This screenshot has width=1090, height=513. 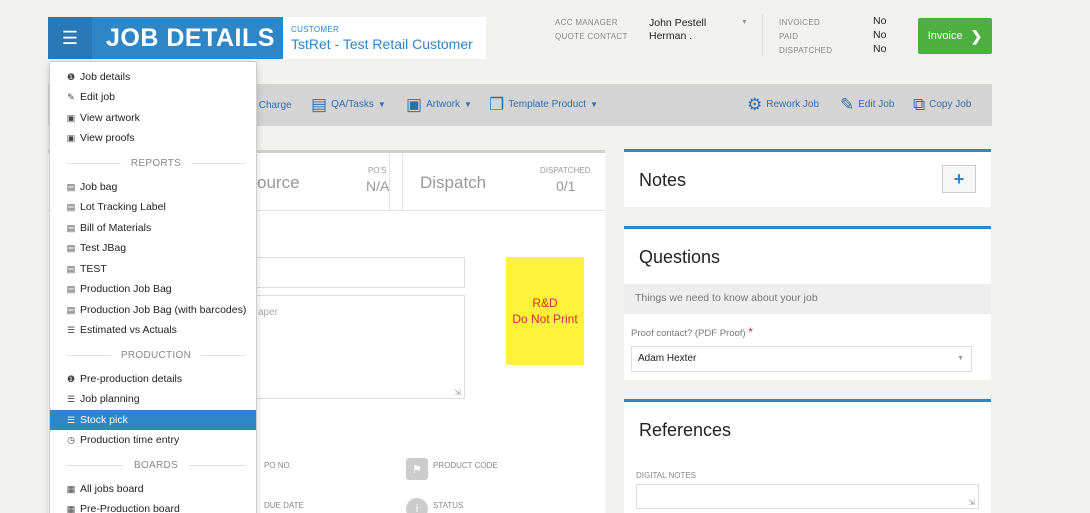 What do you see at coordinates (153, 77) in the screenshot?
I see `menu-item-job-details: ❶ Job details` at bounding box center [153, 77].